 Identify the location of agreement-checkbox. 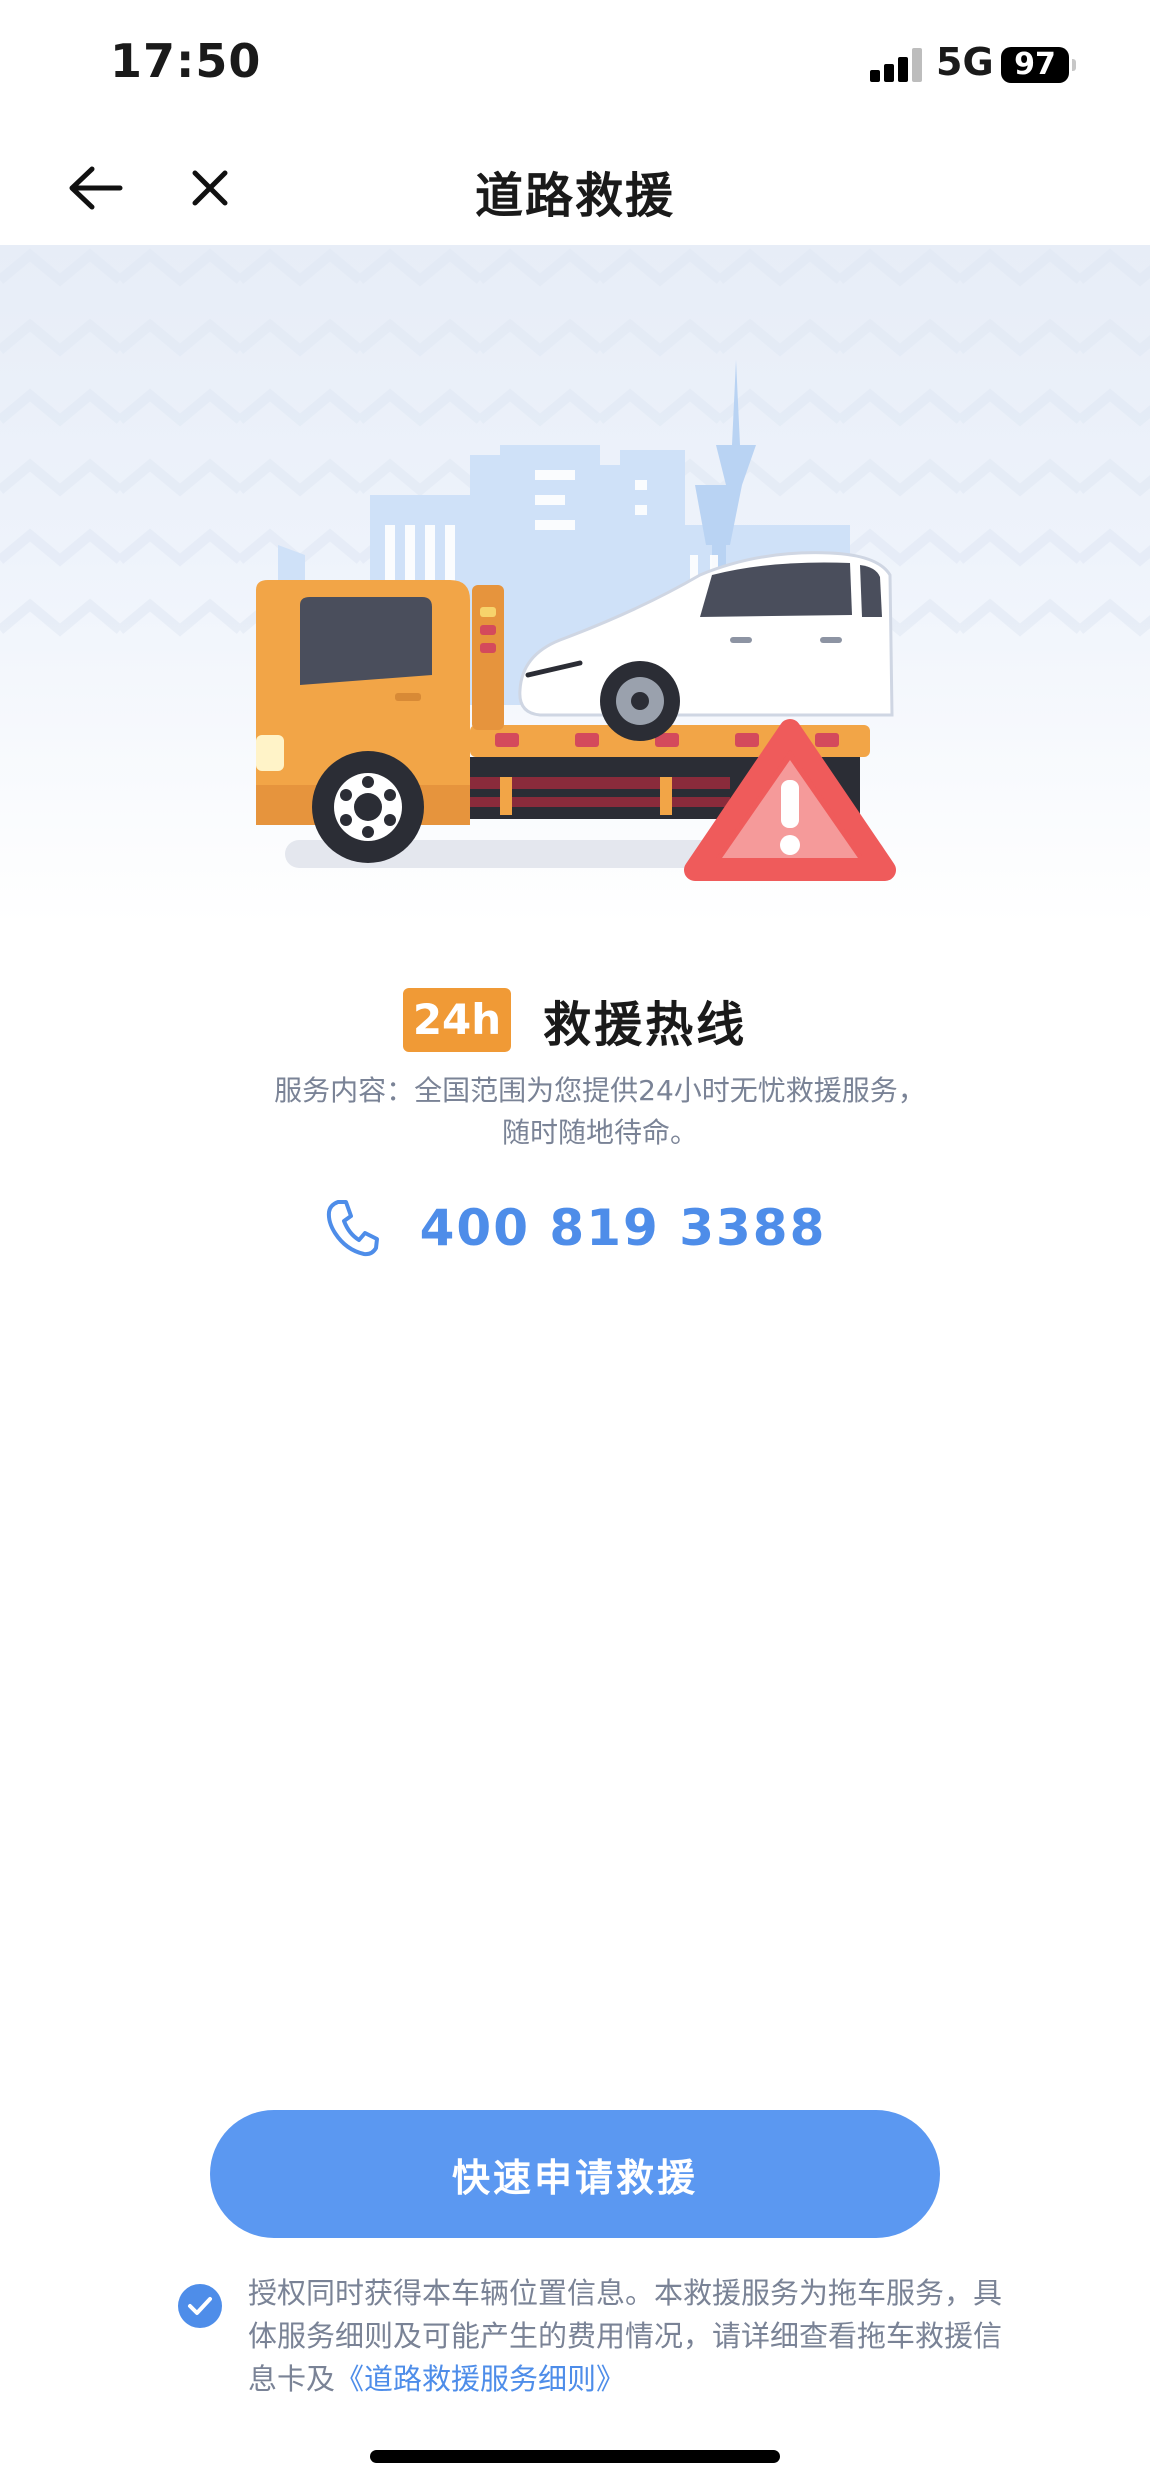
(200, 2306).